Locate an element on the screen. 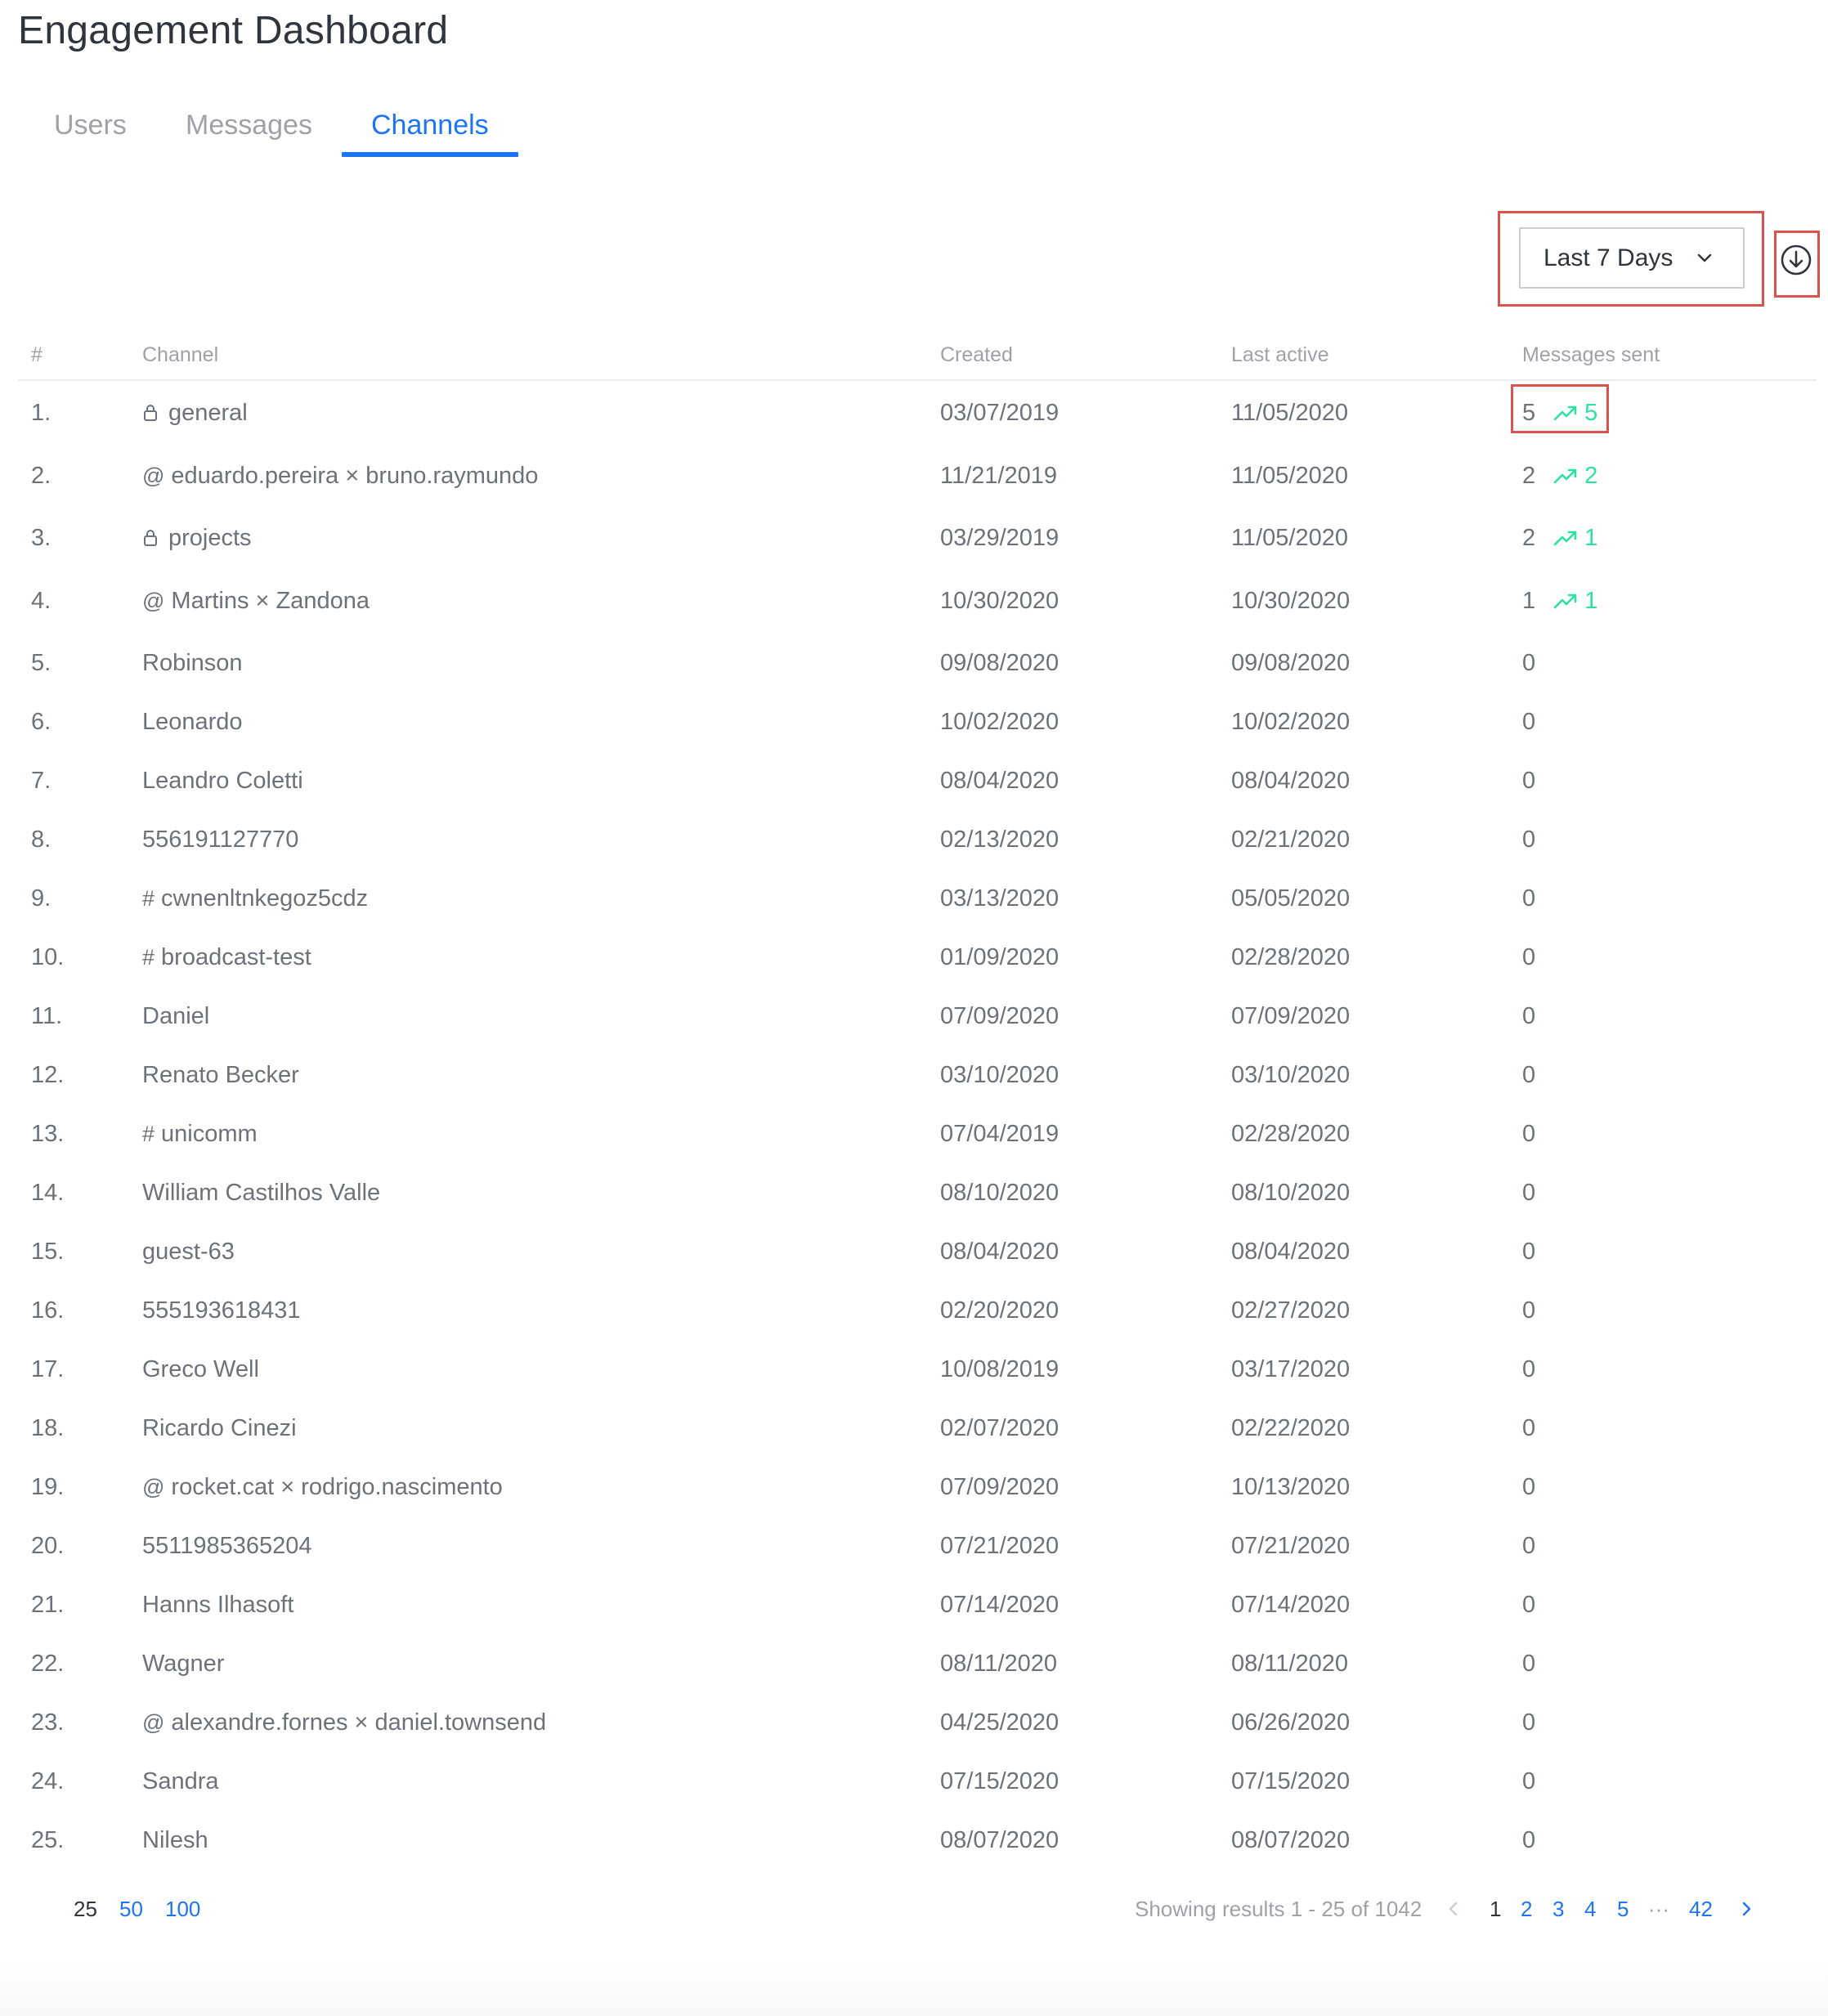 The height and width of the screenshot is (2016, 1828). channel-name: Leonardo is located at coordinates (192, 722).